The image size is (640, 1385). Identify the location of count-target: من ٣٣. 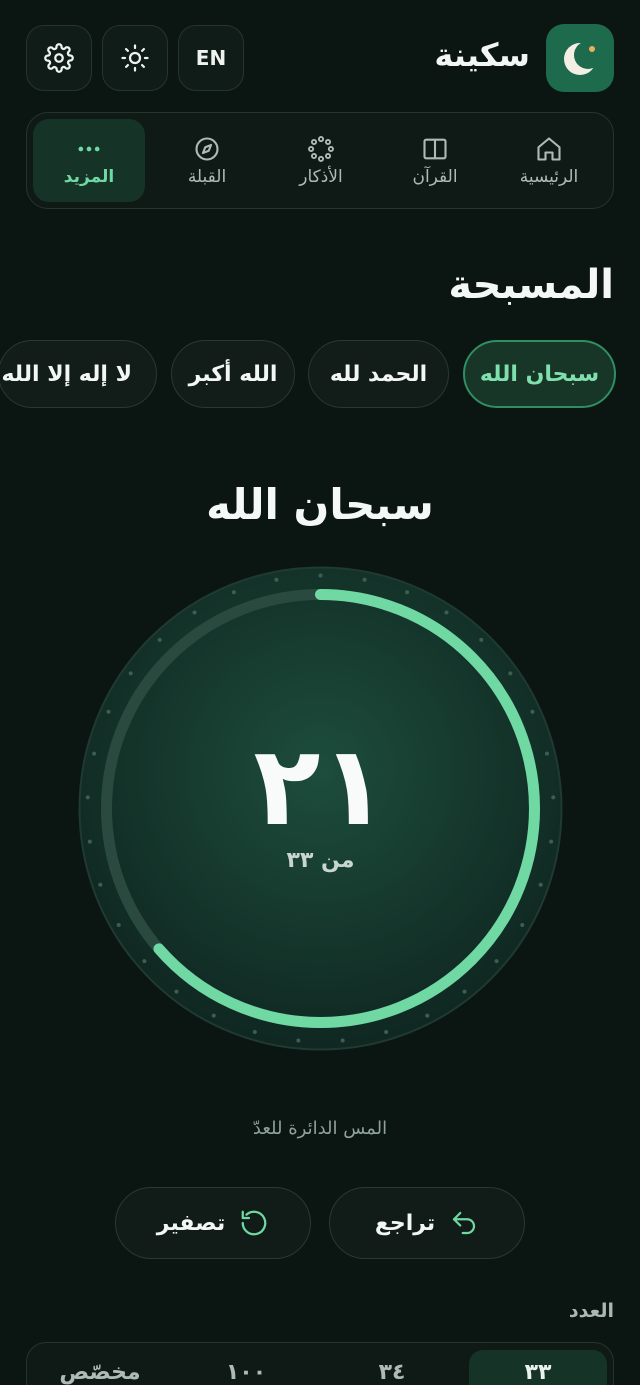
(320, 860).